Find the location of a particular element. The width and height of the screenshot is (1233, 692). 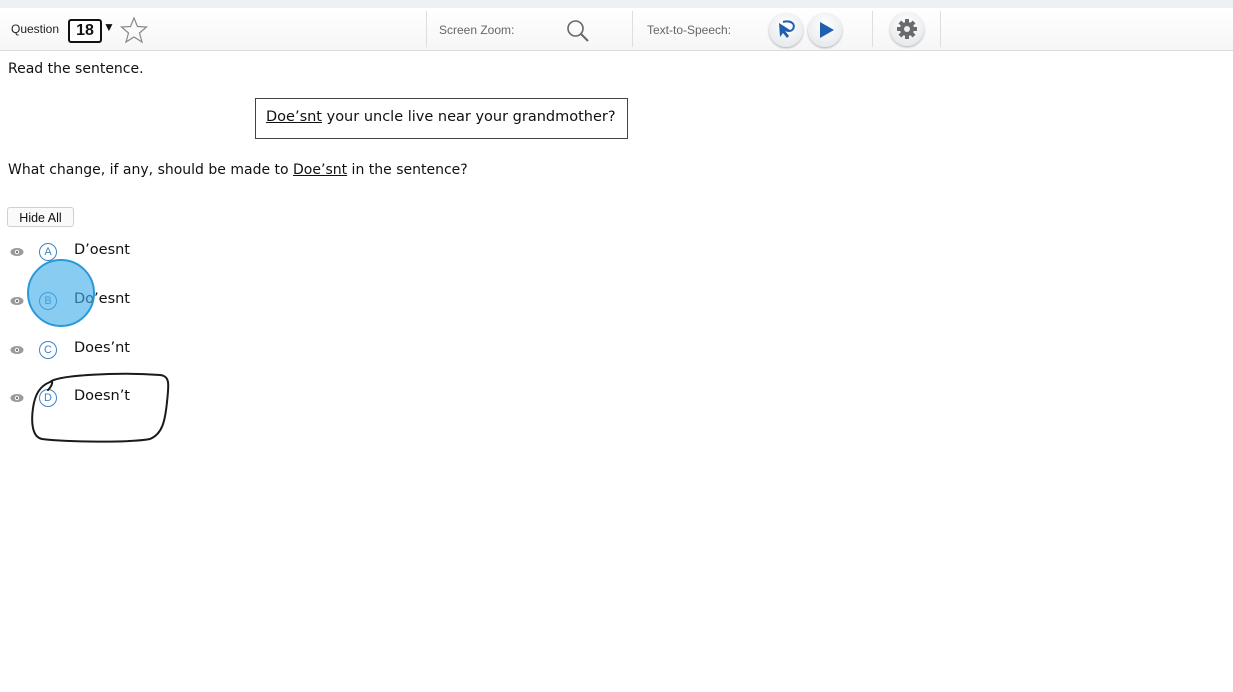

option-text: Does’nt is located at coordinates (102, 348).